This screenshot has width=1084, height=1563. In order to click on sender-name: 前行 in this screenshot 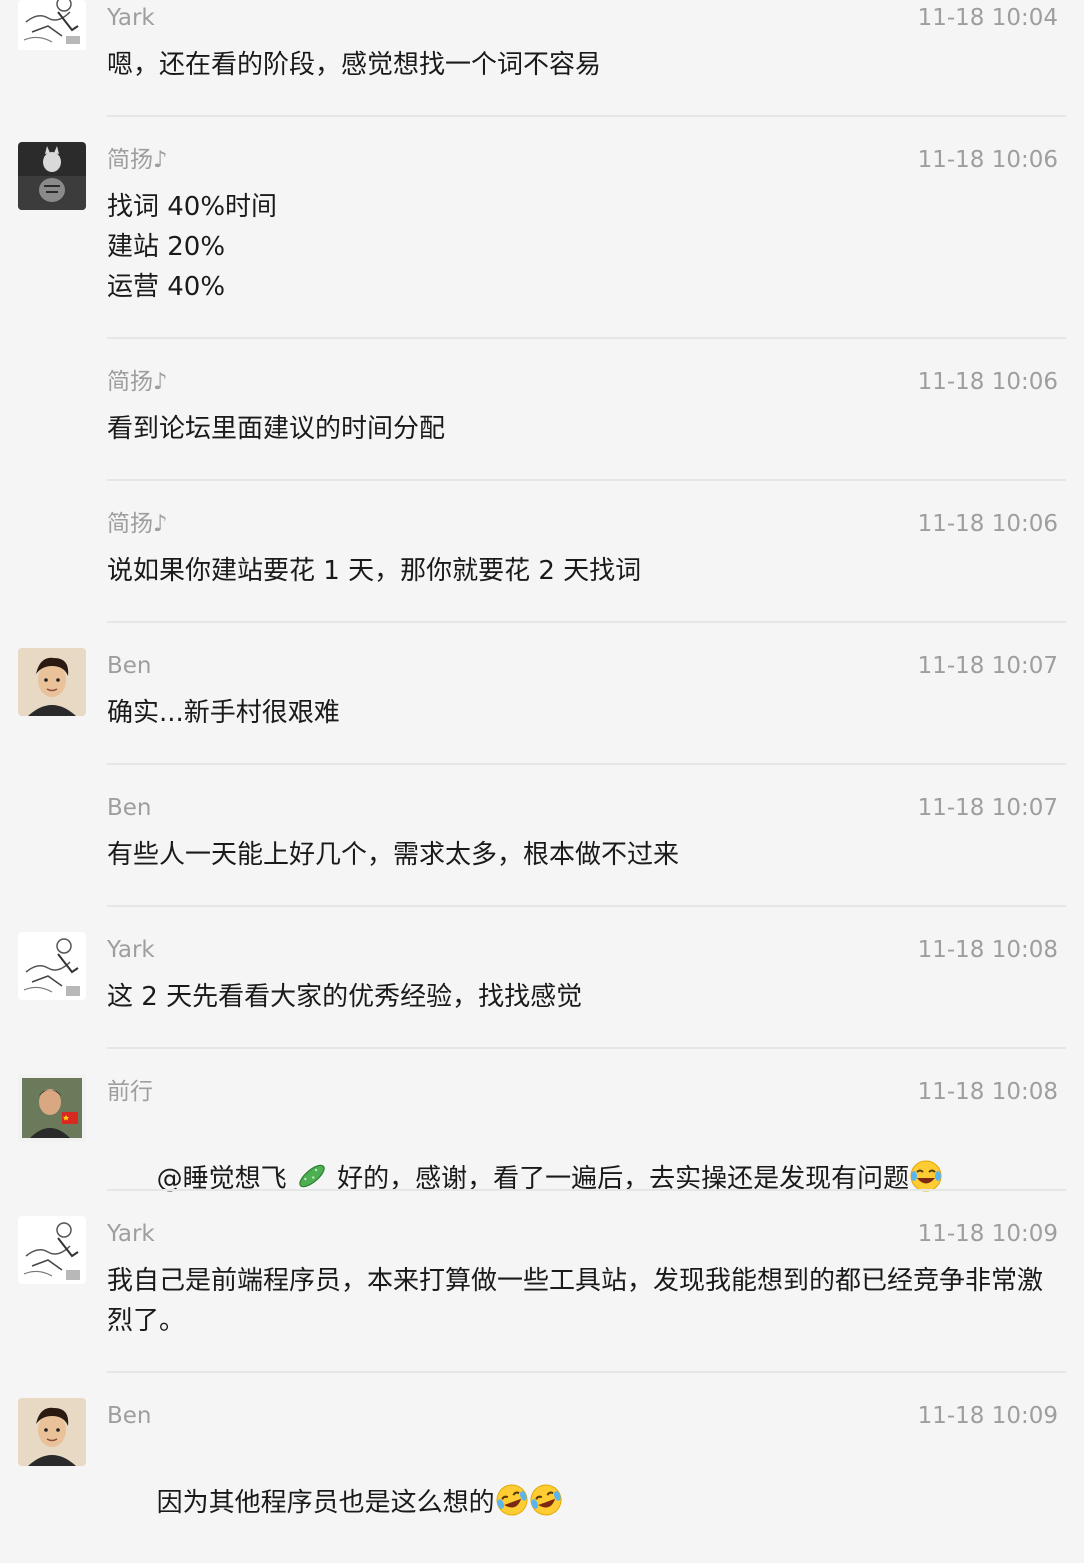, I will do `click(130, 1092)`.